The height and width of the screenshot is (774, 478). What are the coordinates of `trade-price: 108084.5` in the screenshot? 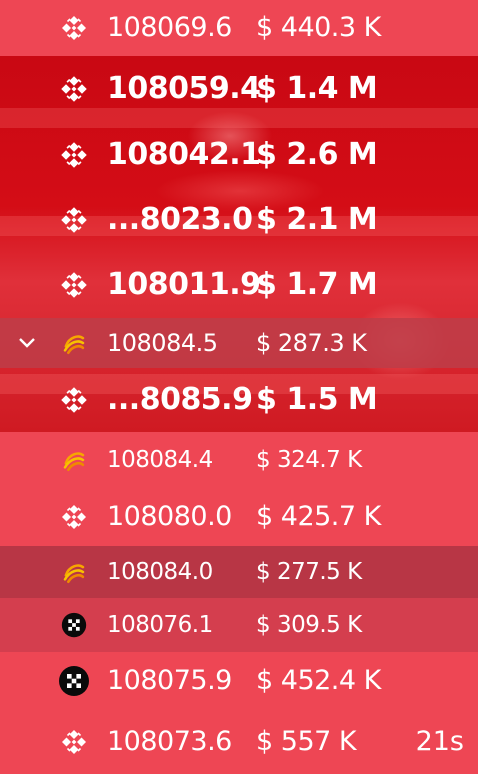 It's located at (162, 343).